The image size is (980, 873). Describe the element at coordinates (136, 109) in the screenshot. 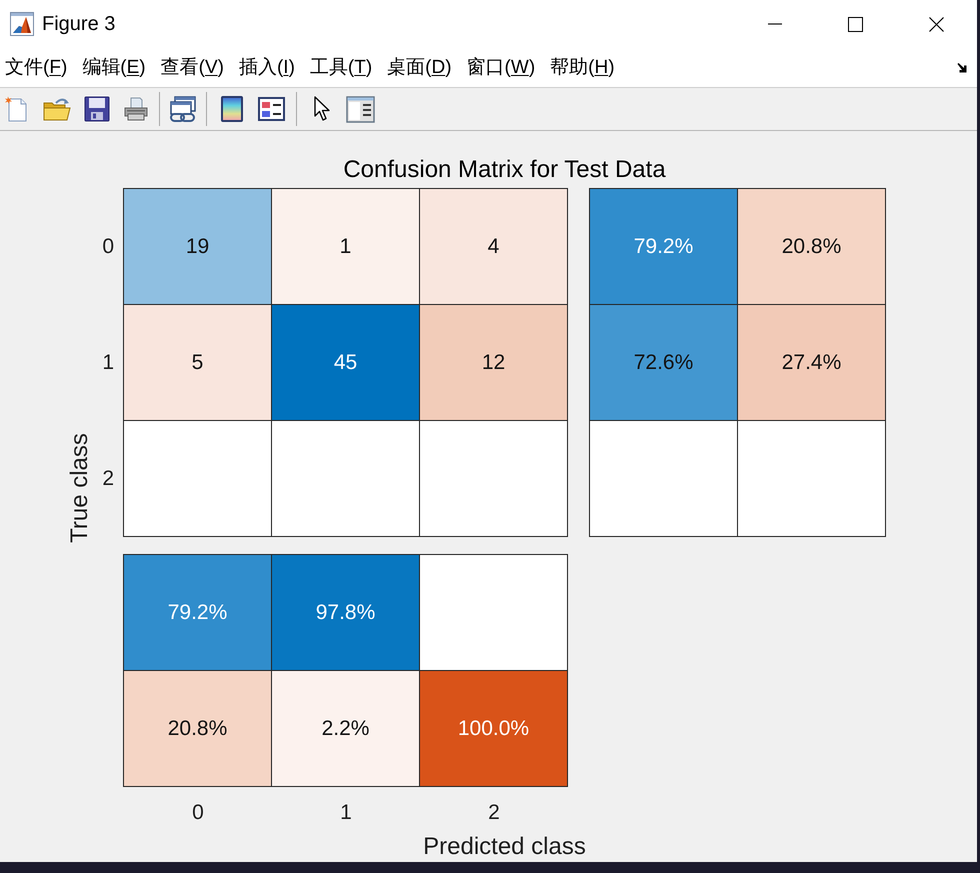

I see `printer-icon` at that location.